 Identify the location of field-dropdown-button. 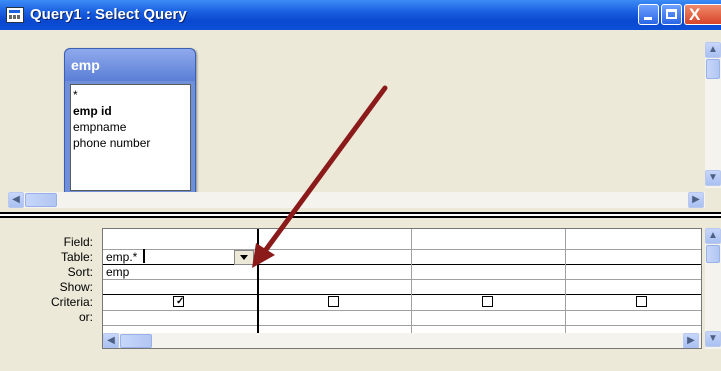
(244, 257).